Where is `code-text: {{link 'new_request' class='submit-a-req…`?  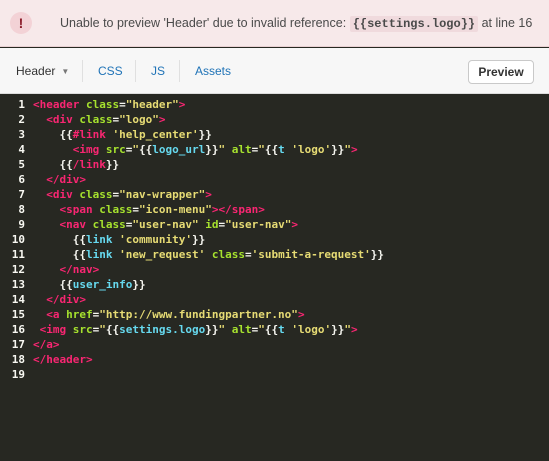
code-text: {{link 'new_request' class='submit-a-req… is located at coordinates (208, 254).